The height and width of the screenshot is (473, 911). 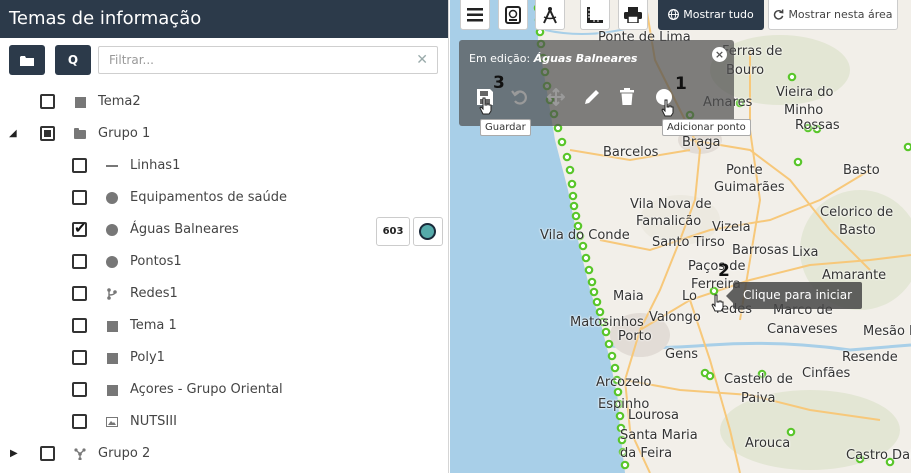 What do you see at coordinates (224, 19) in the screenshot?
I see `sidebar-title: Temas de informação` at bounding box center [224, 19].